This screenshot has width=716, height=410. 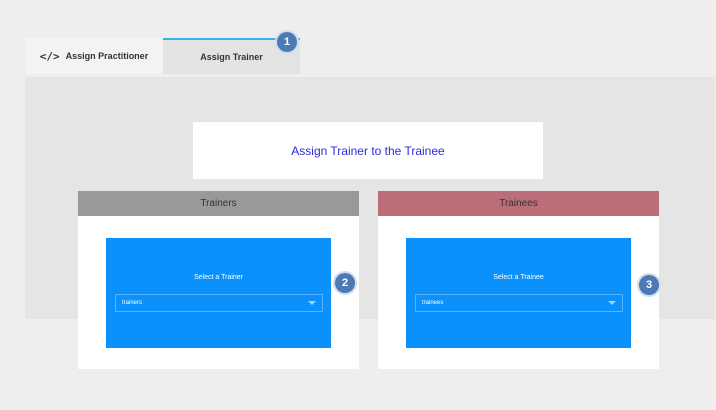 What do you see at coordinates (518, 293) in the screenshot?
I see `trainee-select-card: Select a Trainee trainees` at bounding box center [518, 293].